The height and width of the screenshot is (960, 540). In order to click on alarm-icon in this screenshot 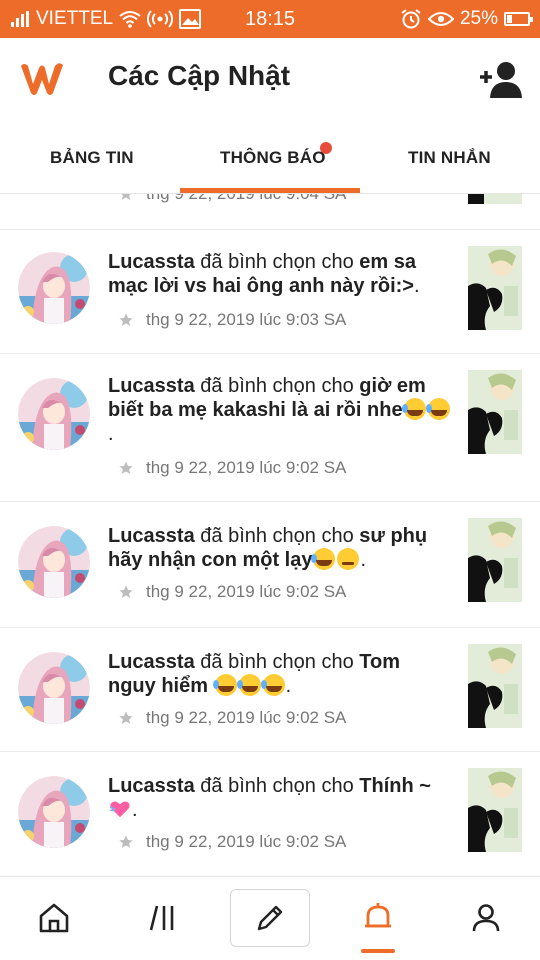, I will do `click(411, 19)`.